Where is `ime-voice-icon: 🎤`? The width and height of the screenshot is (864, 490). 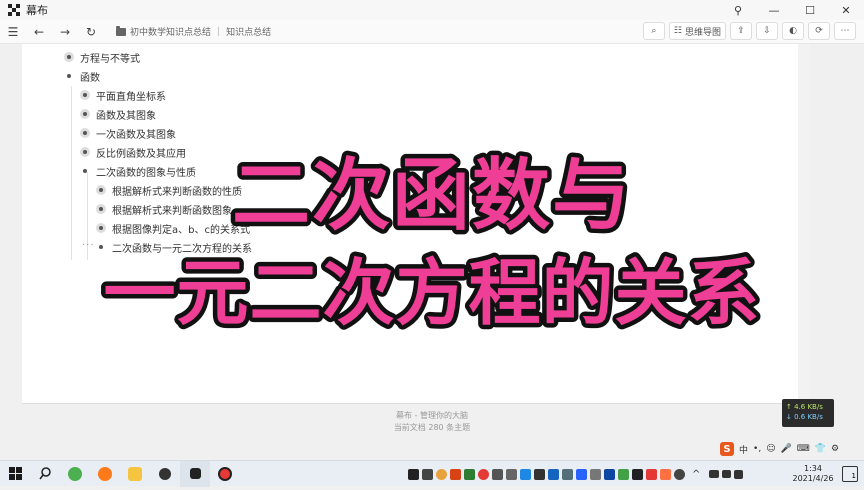 ime-voice-icon: 🎤 is located at coordinates (786, 449).